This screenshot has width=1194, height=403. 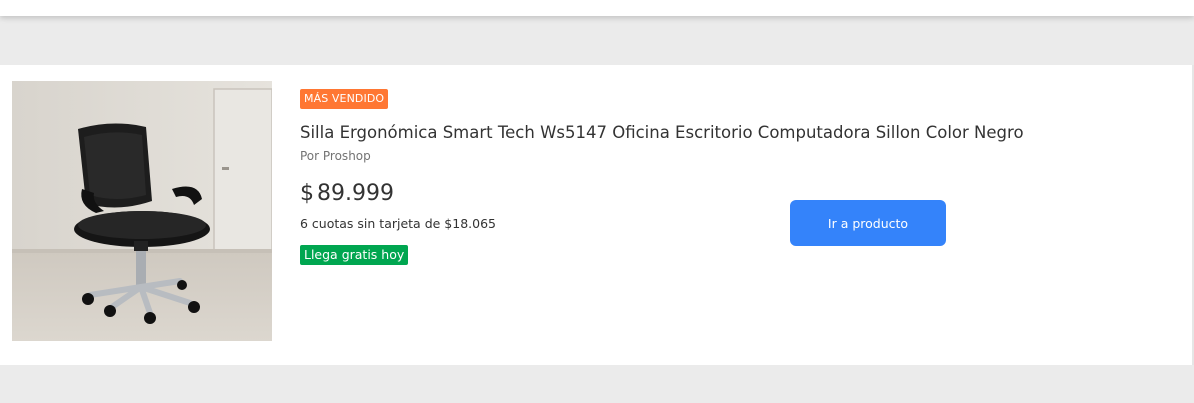 I want to click on best-seller-badge: MÁS VENDIDO, so click(x=344, y=99).